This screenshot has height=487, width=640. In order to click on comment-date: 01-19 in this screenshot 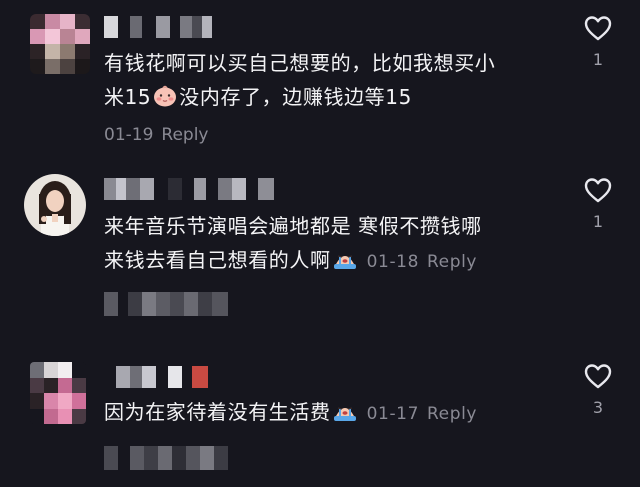, I will do `click(129, 135)`.